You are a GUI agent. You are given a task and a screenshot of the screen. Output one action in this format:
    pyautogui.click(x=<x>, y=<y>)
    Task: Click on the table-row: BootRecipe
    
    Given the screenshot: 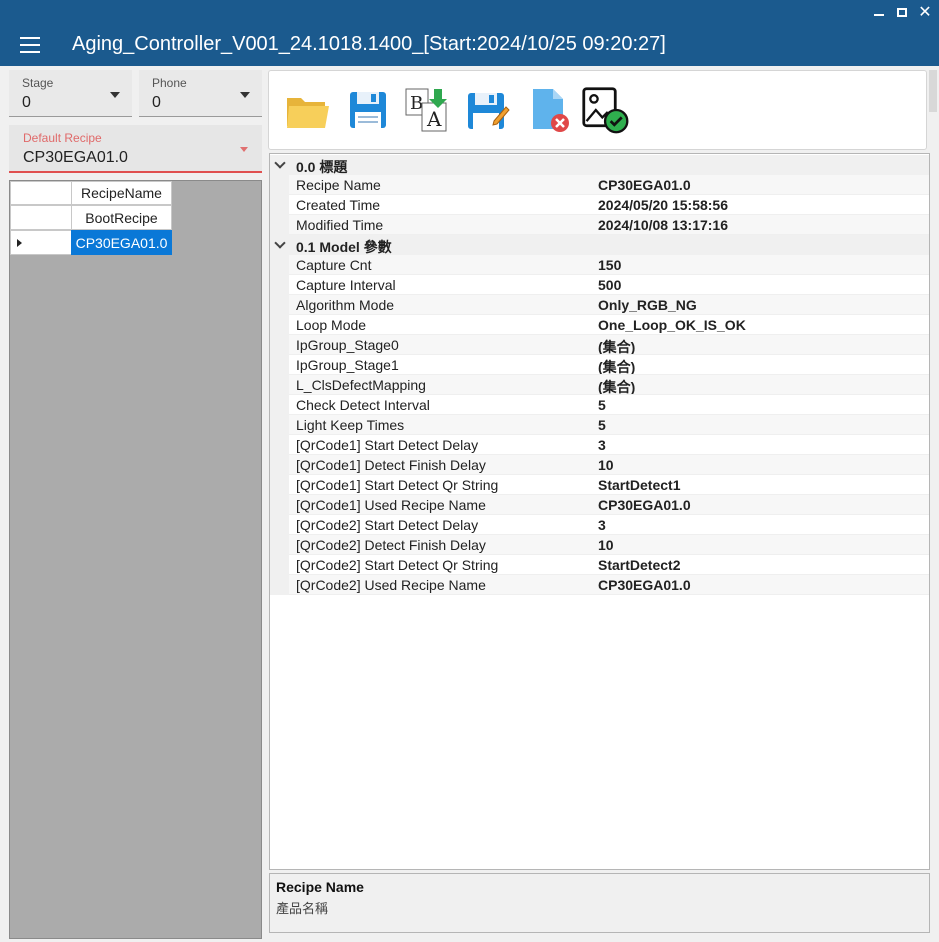 What is the action you would take?
    pyautogui.click(x=121, y=217)
    